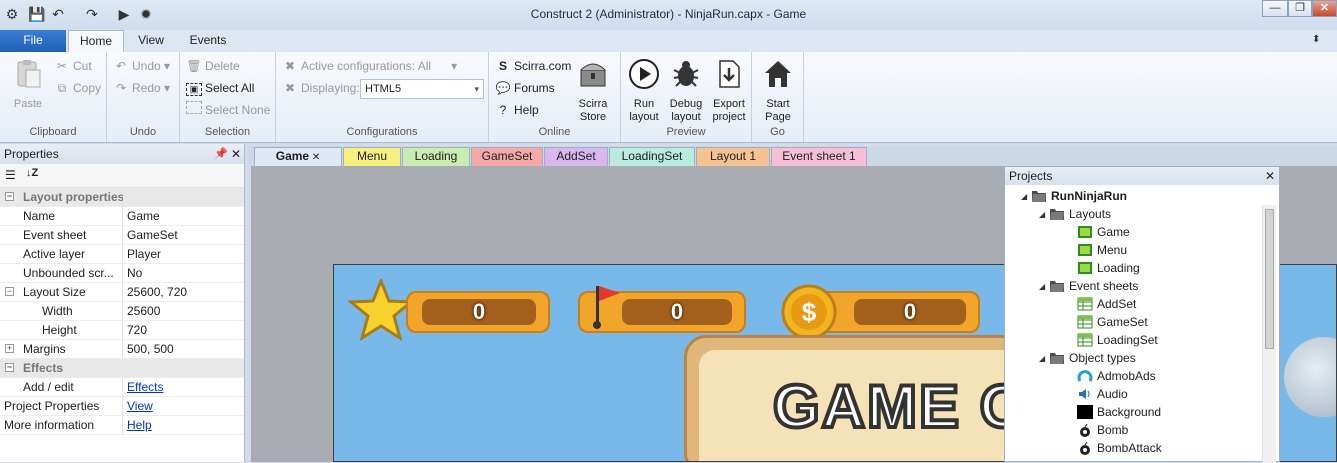 The image size is (1337, 463). Describe the element at coordinates (151, 41) in the screenshot. I see `tab-view: View` at that location.